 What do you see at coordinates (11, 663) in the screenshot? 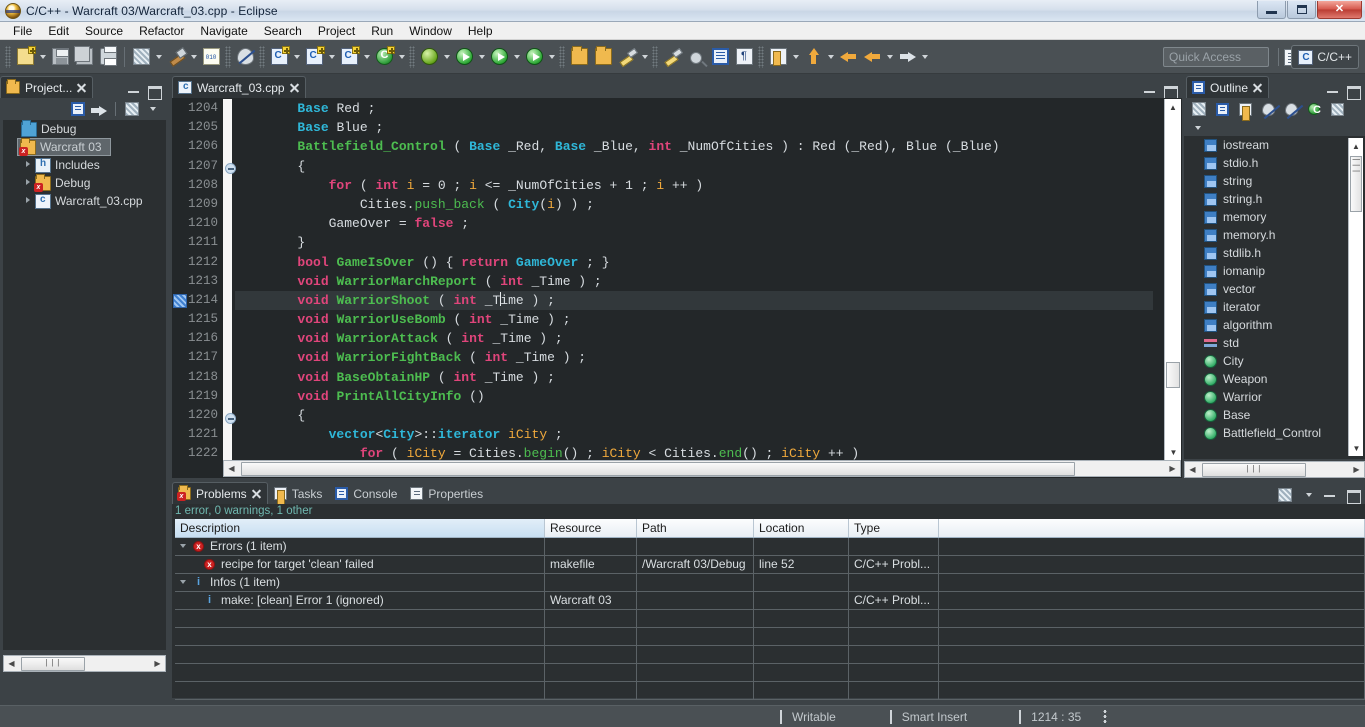
I see `scroll-left-icon: ◀` at bounding box center [11, 663].